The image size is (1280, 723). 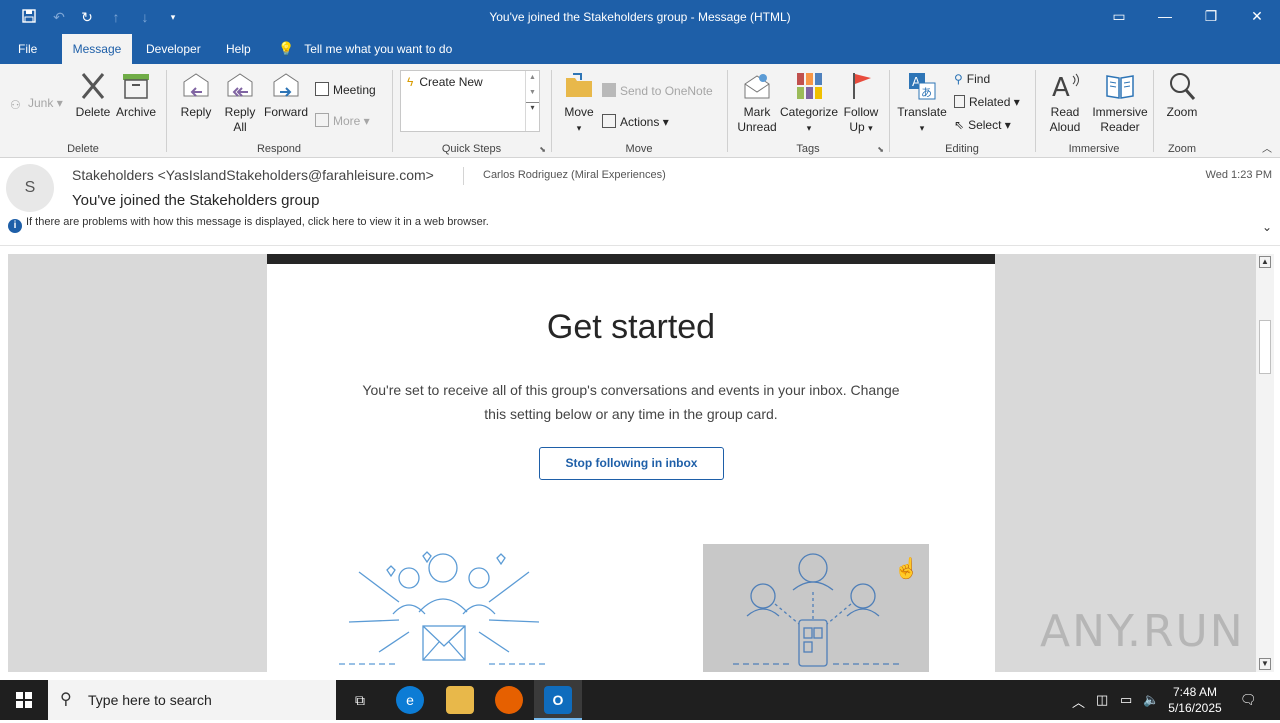 What do you see at coordinates (36, 104) in the screenshot?
I see `junk-button: ⚇ Junk ▾` at bounding box center [36, 104].